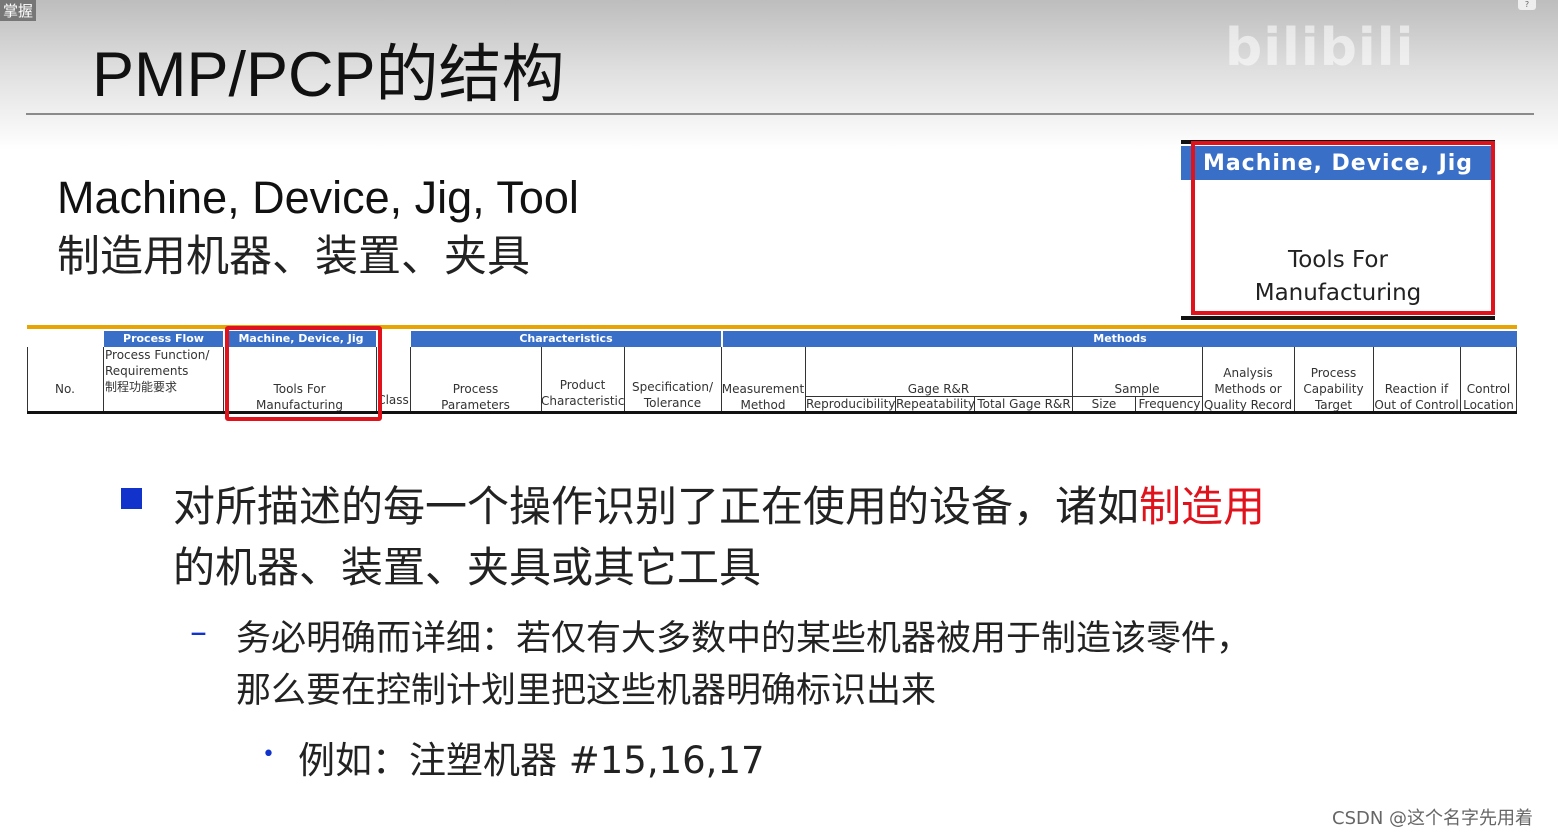 The height and width of the screenshot is (835, 1558). I want to click on col-sample: Sample, so click(1137, 389).